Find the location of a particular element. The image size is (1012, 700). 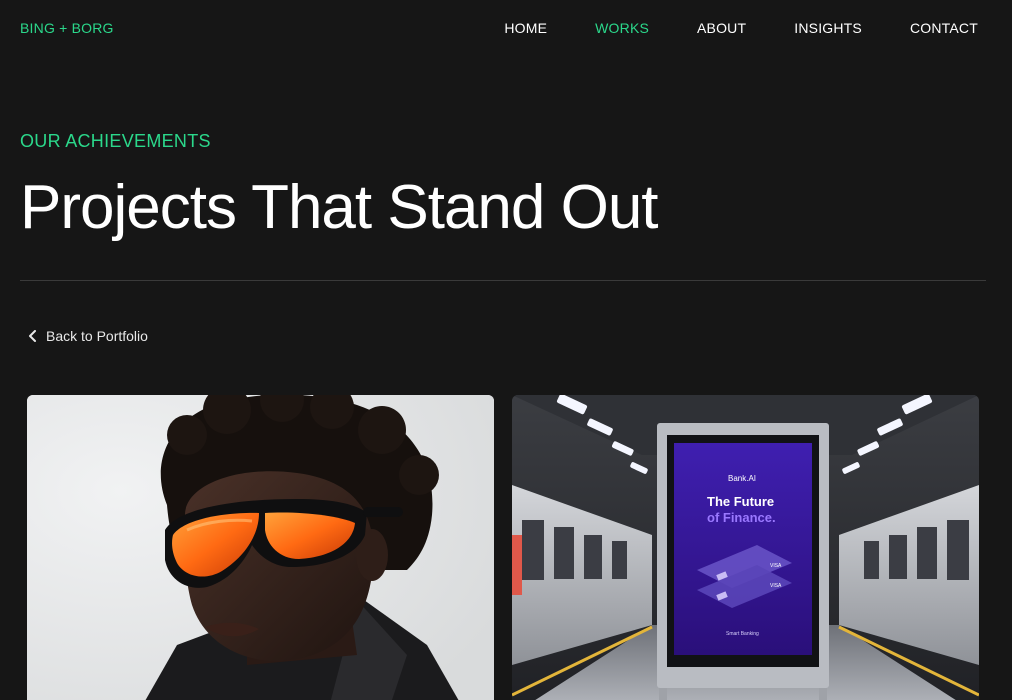

section-eyebrow: OUR ACHIEVEMENTS is located at coordinates (115, 141).